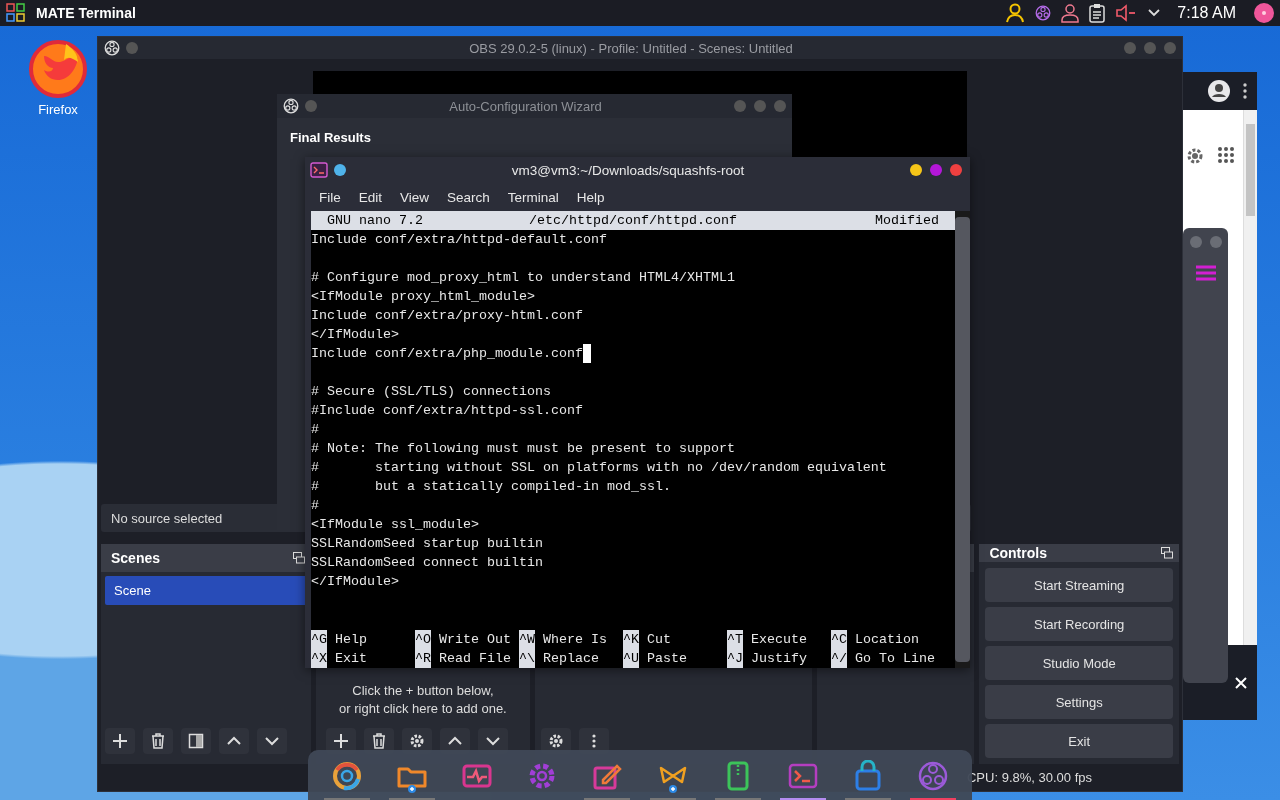 This screenshot has width=1280, height=800. Describe the element at coordinates (1219, 91) in the screenshot. I see `account-icon` at that location.